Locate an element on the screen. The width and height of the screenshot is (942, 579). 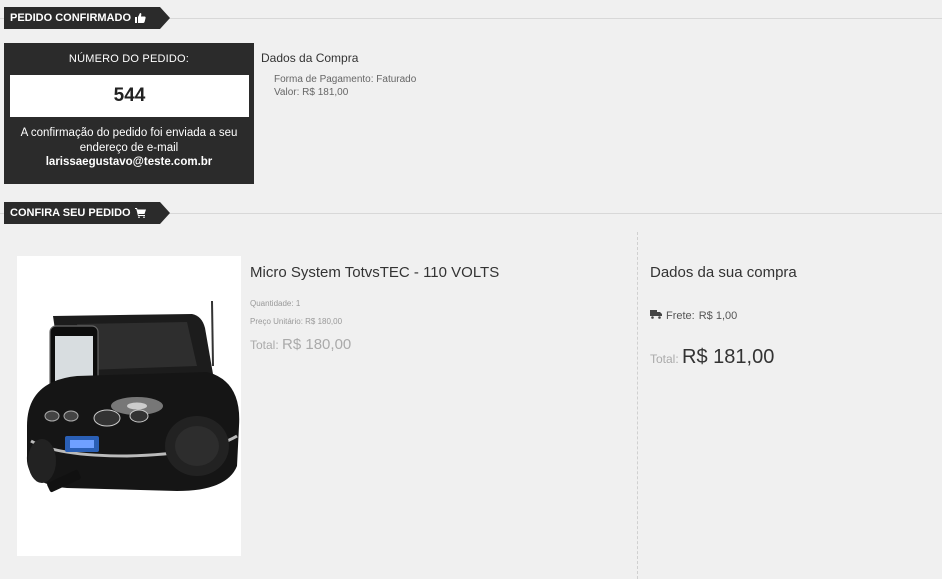
order-total: Total: R$ 181,00 is located at coordinates (723, 357).